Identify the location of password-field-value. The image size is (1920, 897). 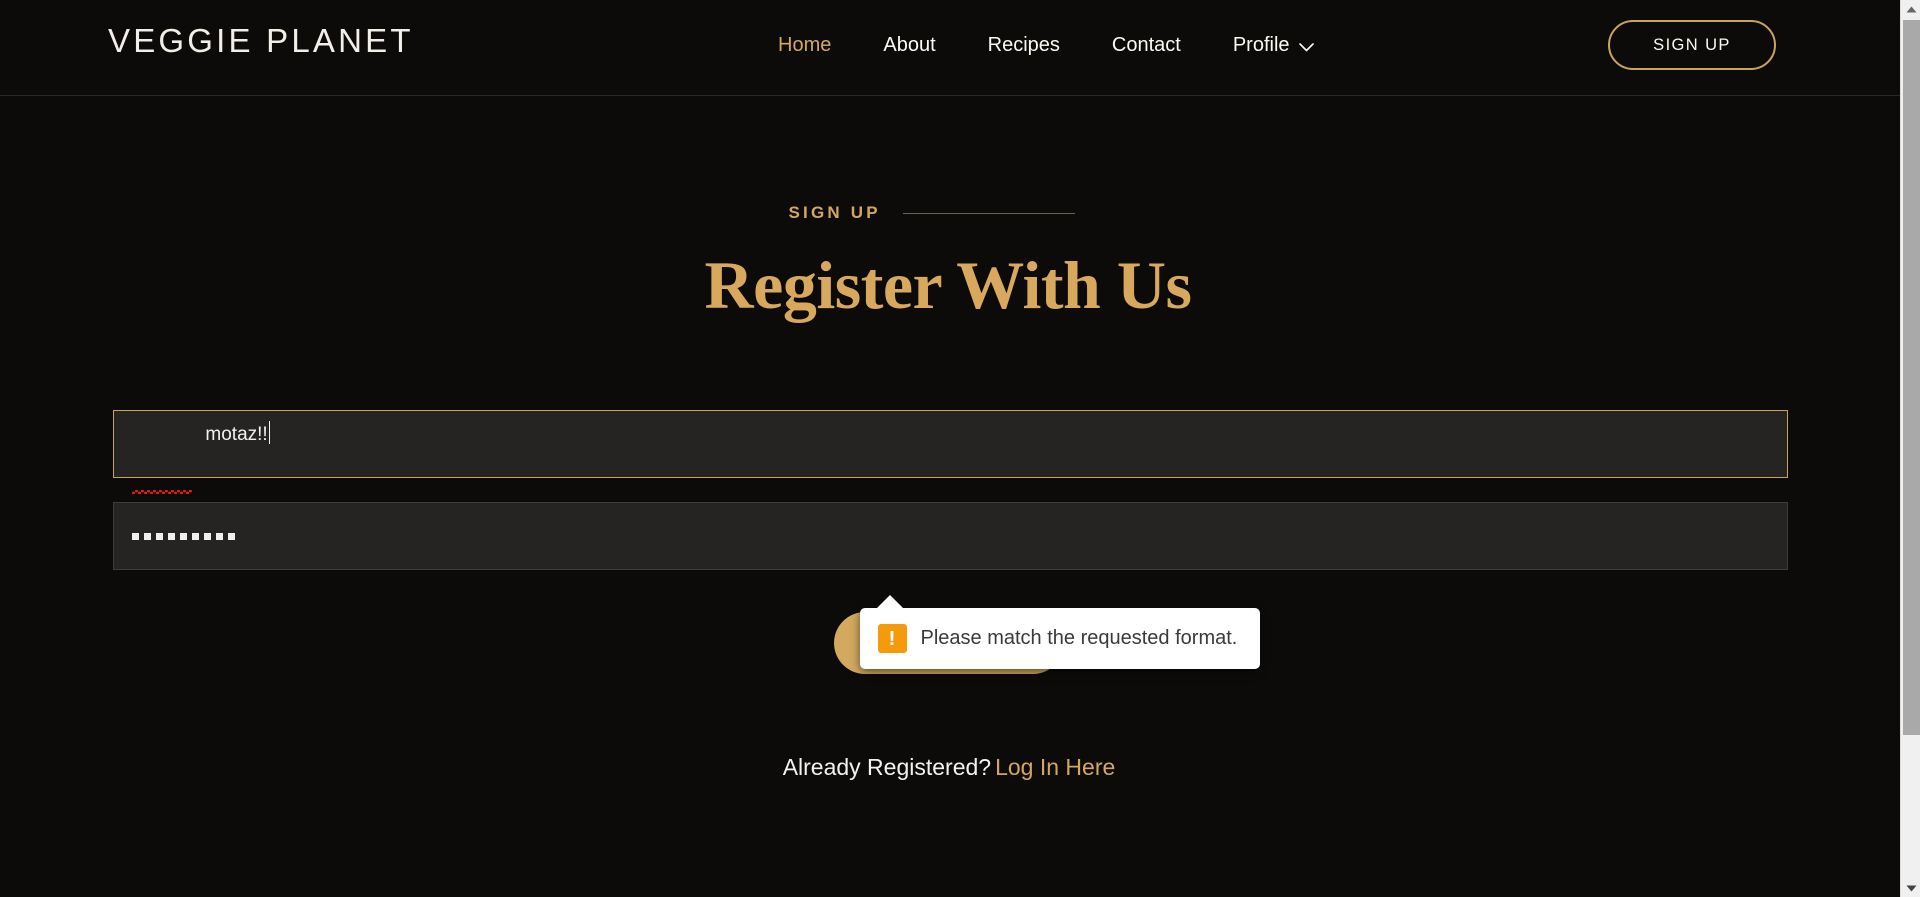
(183, 536).